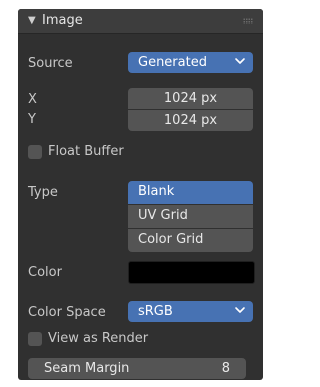 This screenshot has width=320, height=387. What do you see at coordinates (35, 339) in the screenshot?
I see `view-as-render-checkbox` at bounding box center [35, 339].